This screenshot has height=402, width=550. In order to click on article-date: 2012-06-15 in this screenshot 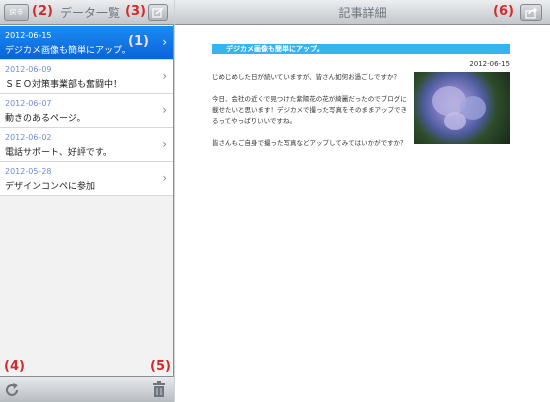, I will do `click(489, 64)`.